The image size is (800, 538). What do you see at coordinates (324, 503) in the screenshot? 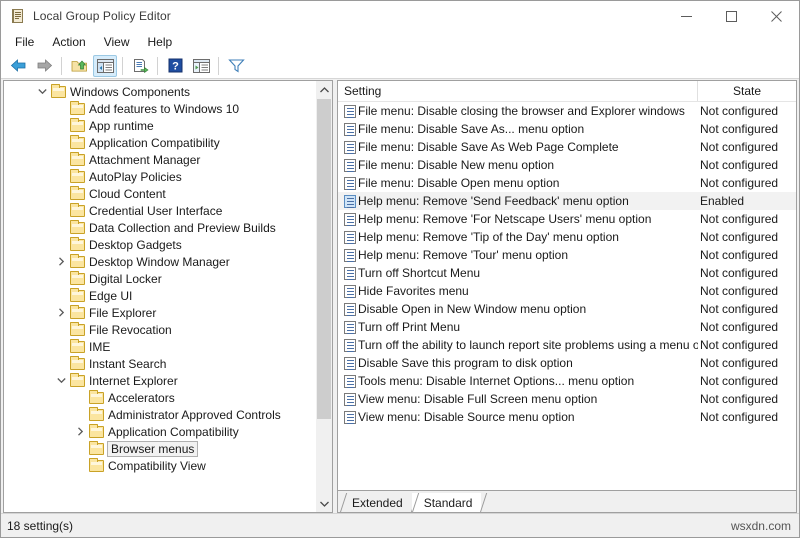
I see `scroll-down-arrow` at bounding box center [324, 503].